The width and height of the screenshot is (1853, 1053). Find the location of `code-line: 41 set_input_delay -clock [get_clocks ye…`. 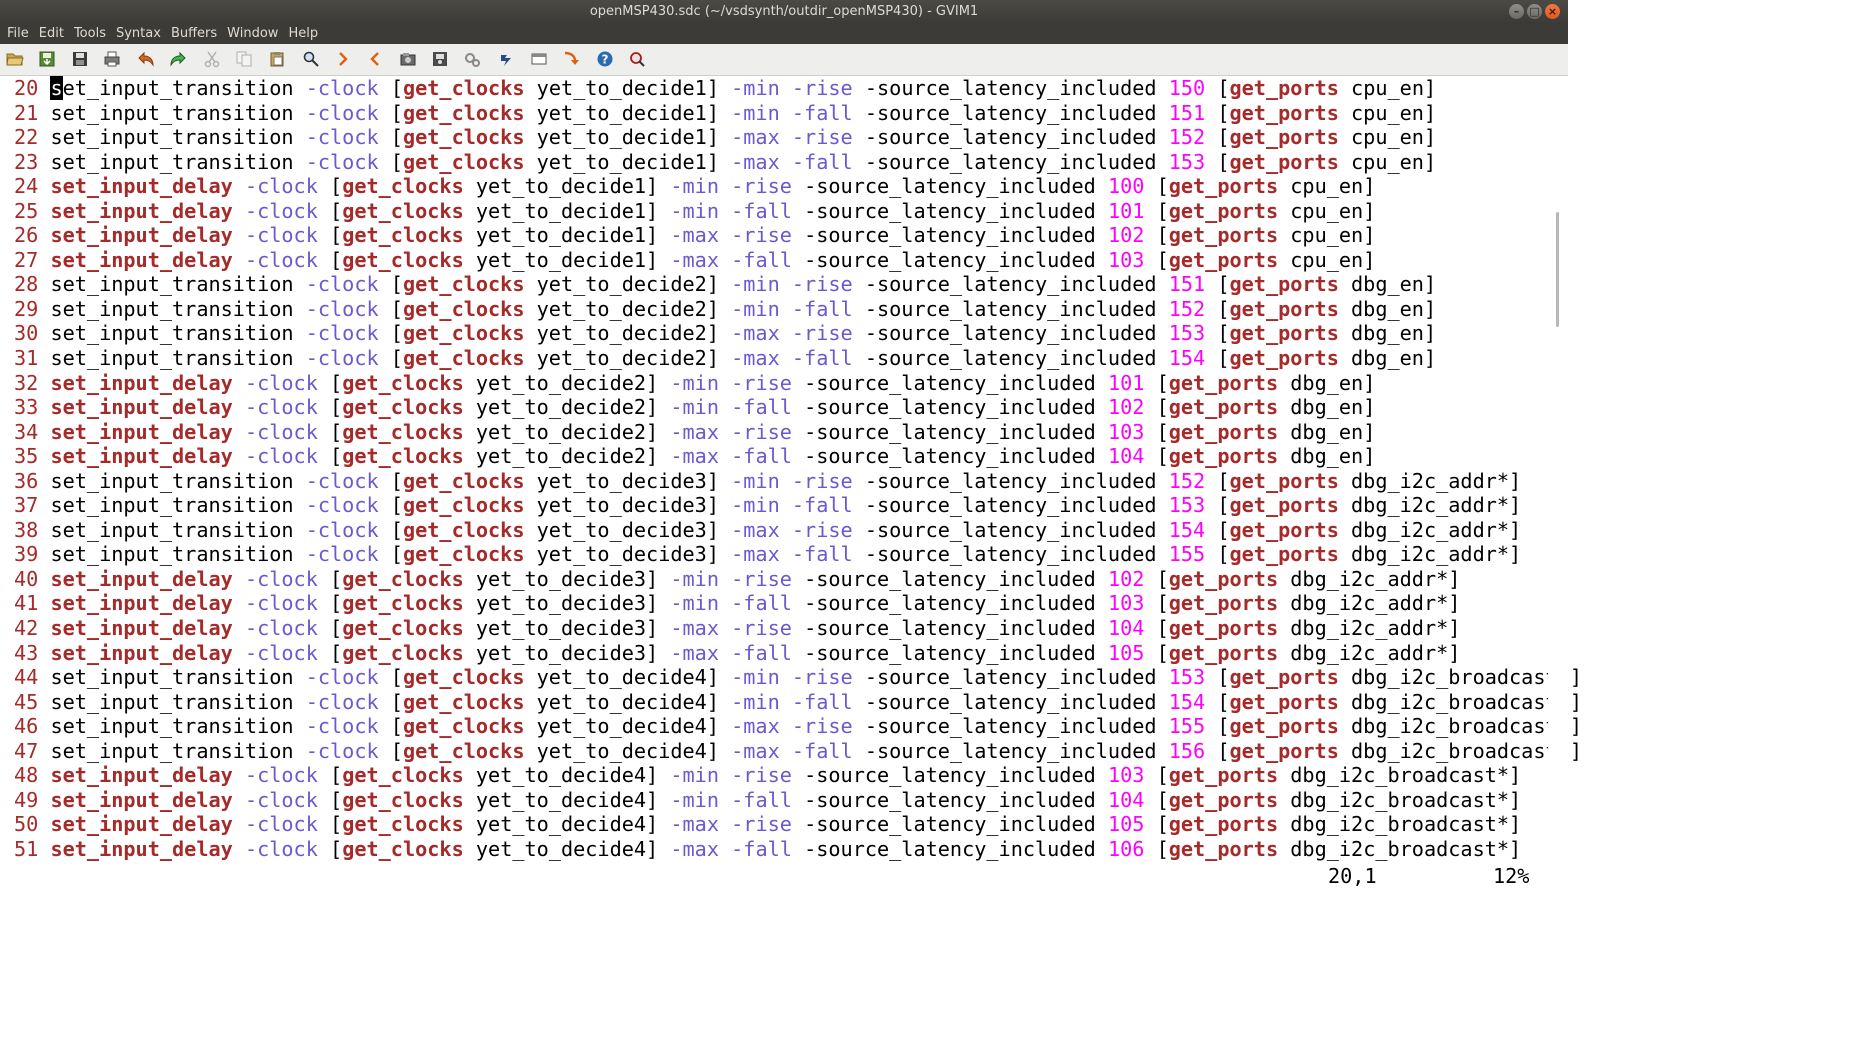

code-line: 41 set_input_delay -clock [get_clocks ye… is located at coordinates (798, 603).